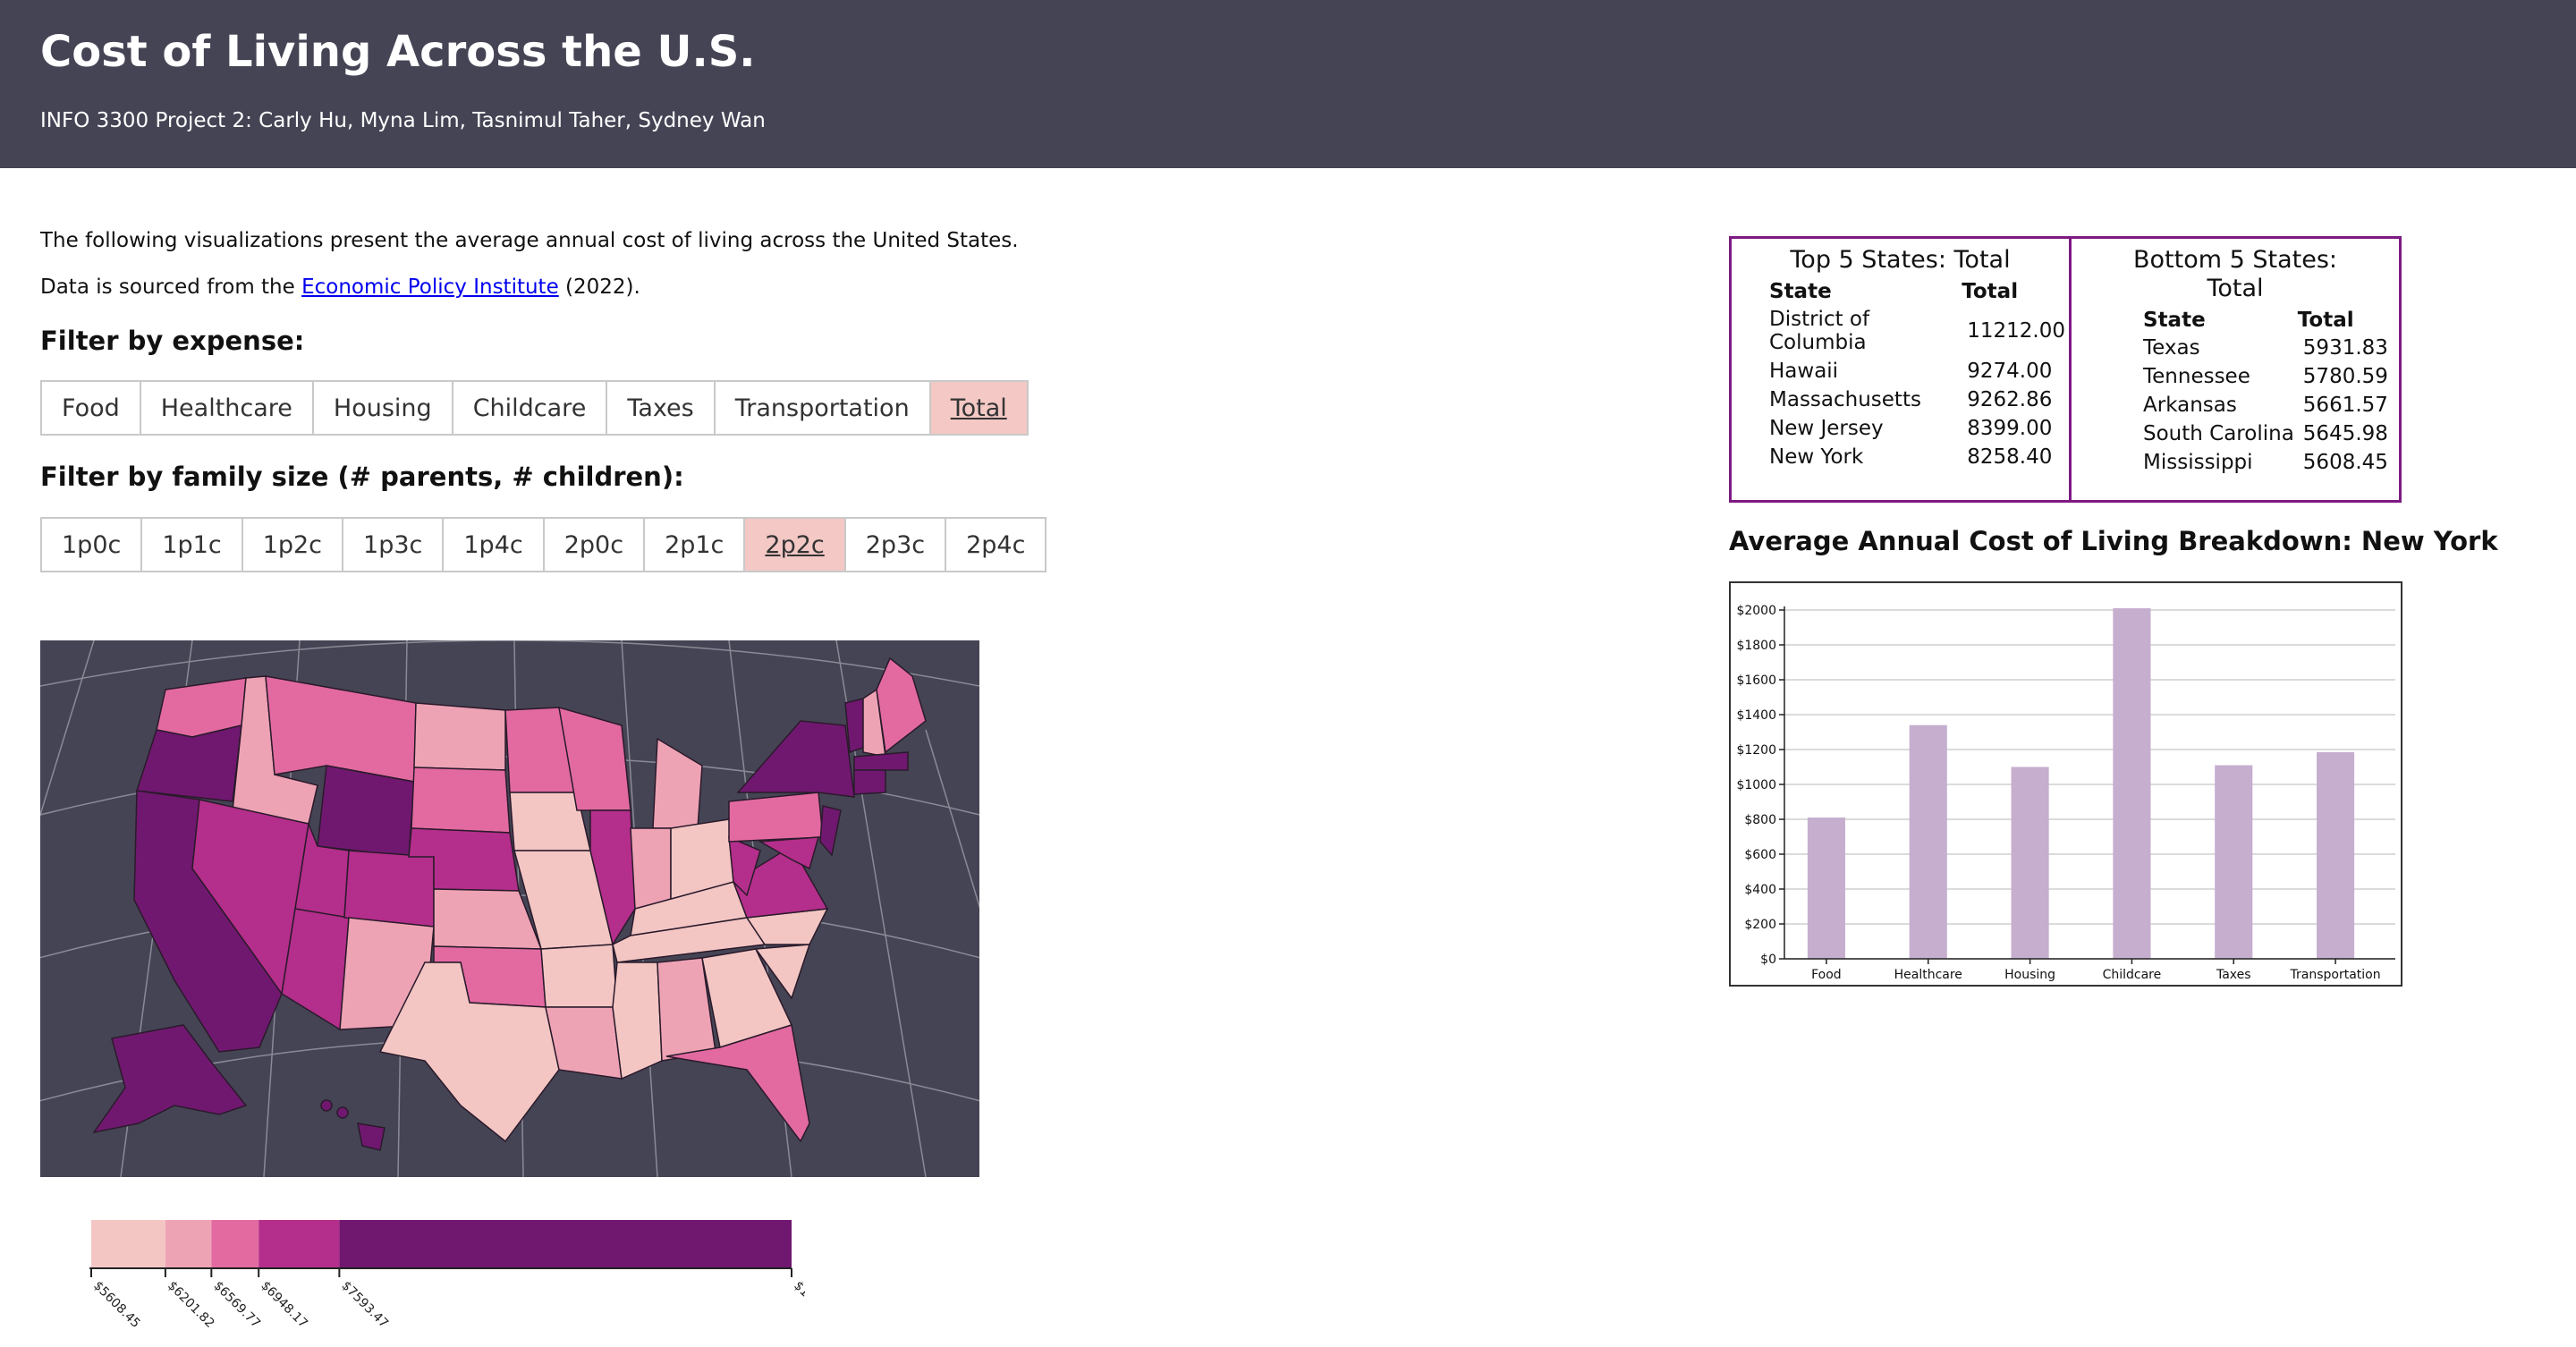  Describe the element at coordinates (171, 287) in the screenshot. I see `intro-prefix: Data is sourced from the` at that location.